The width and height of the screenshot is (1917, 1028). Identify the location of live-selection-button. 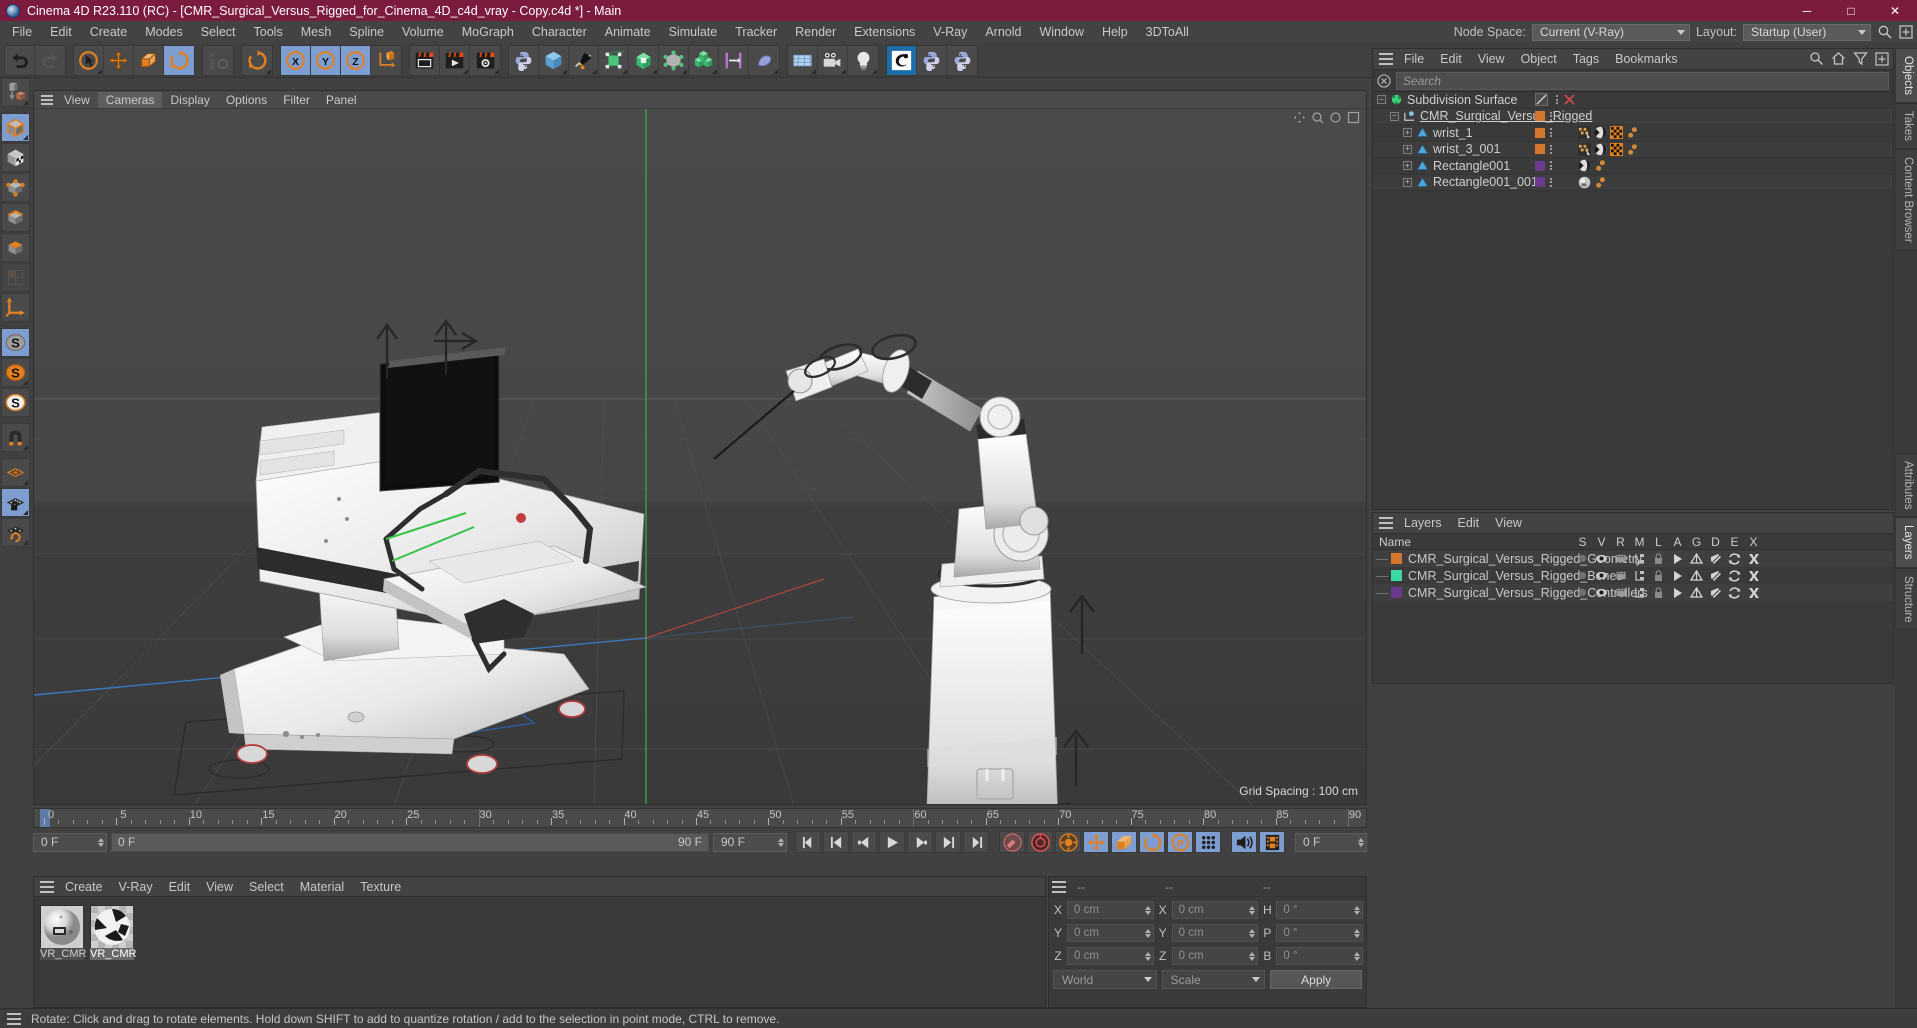
(89, 60).